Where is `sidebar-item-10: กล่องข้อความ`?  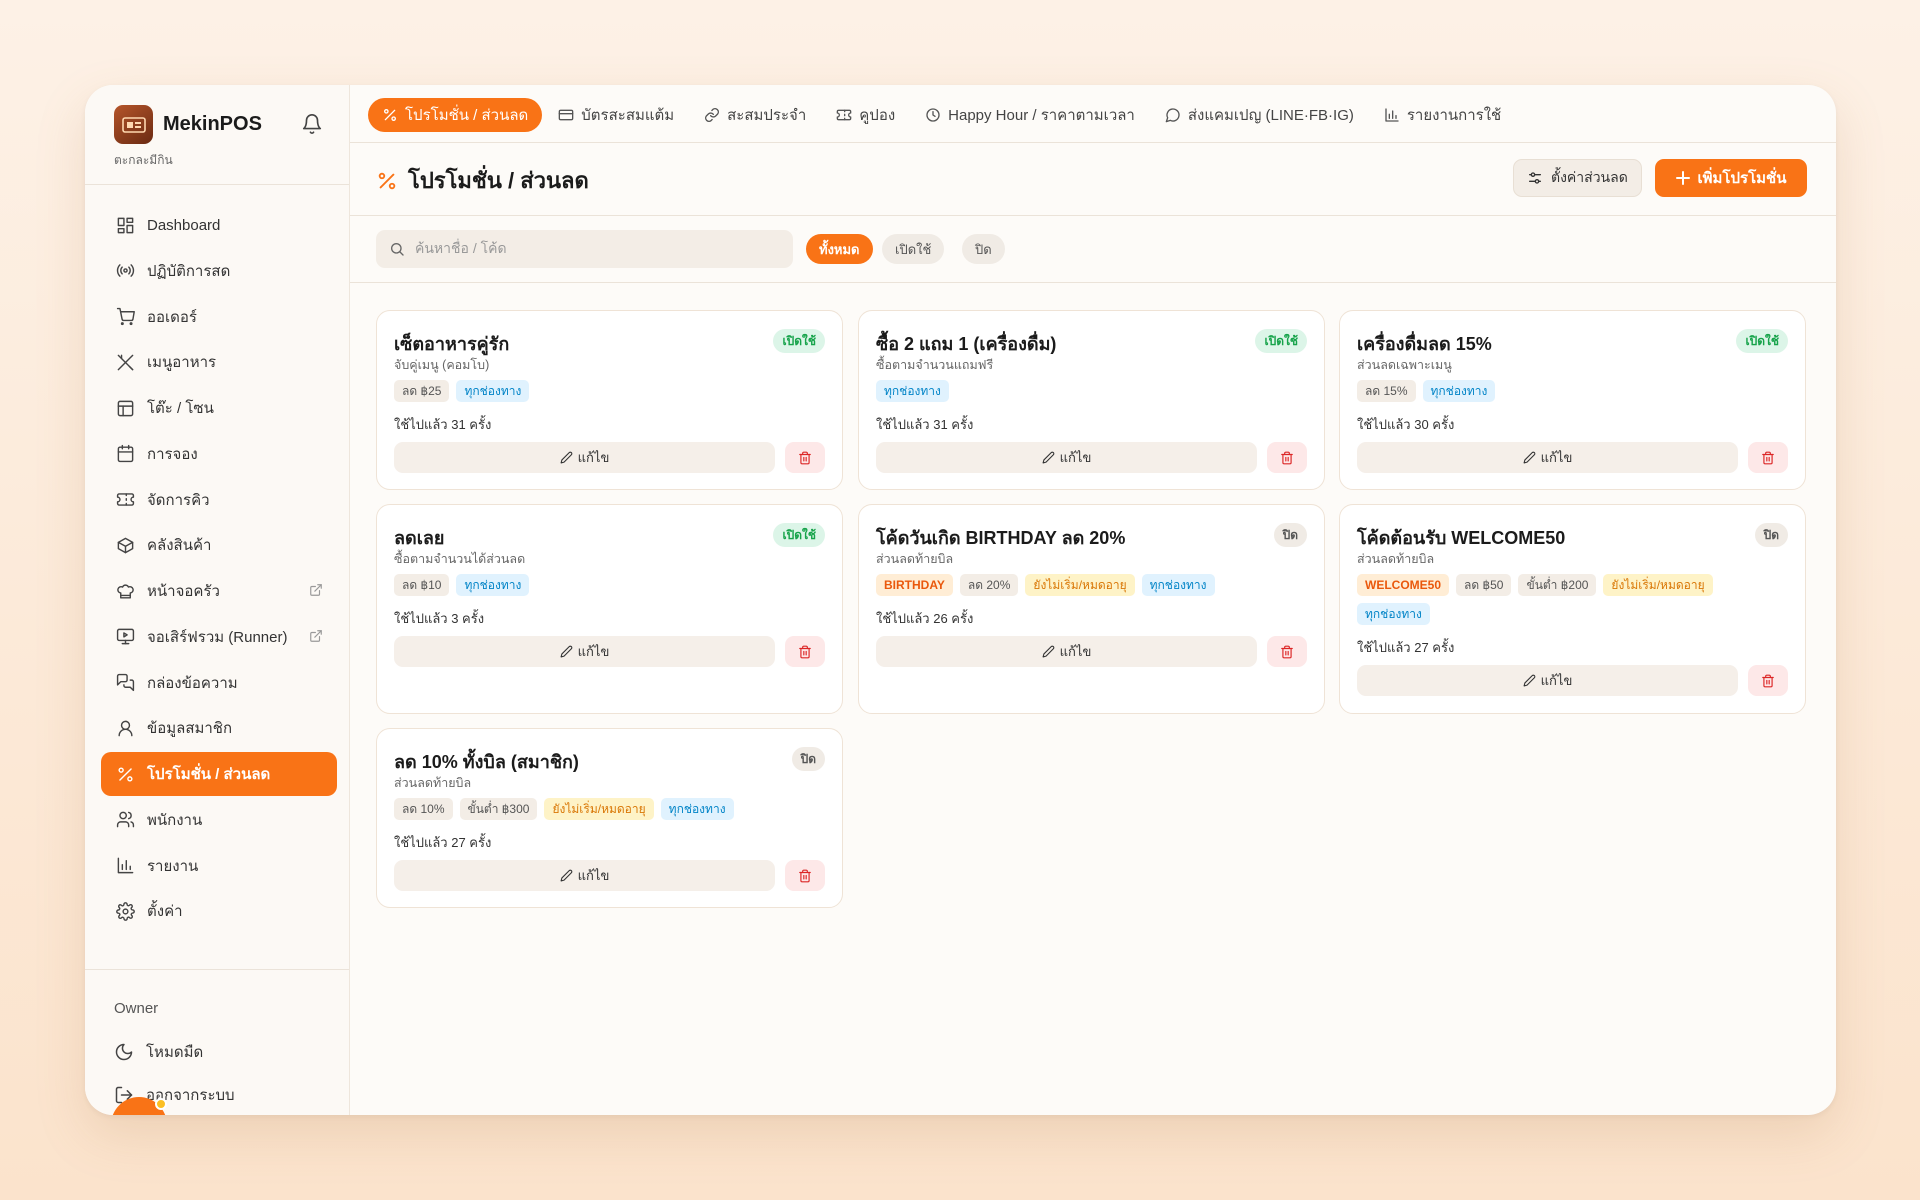
sidebar-item-10: กล่องข้อความ is located at coordinates (219, 683).